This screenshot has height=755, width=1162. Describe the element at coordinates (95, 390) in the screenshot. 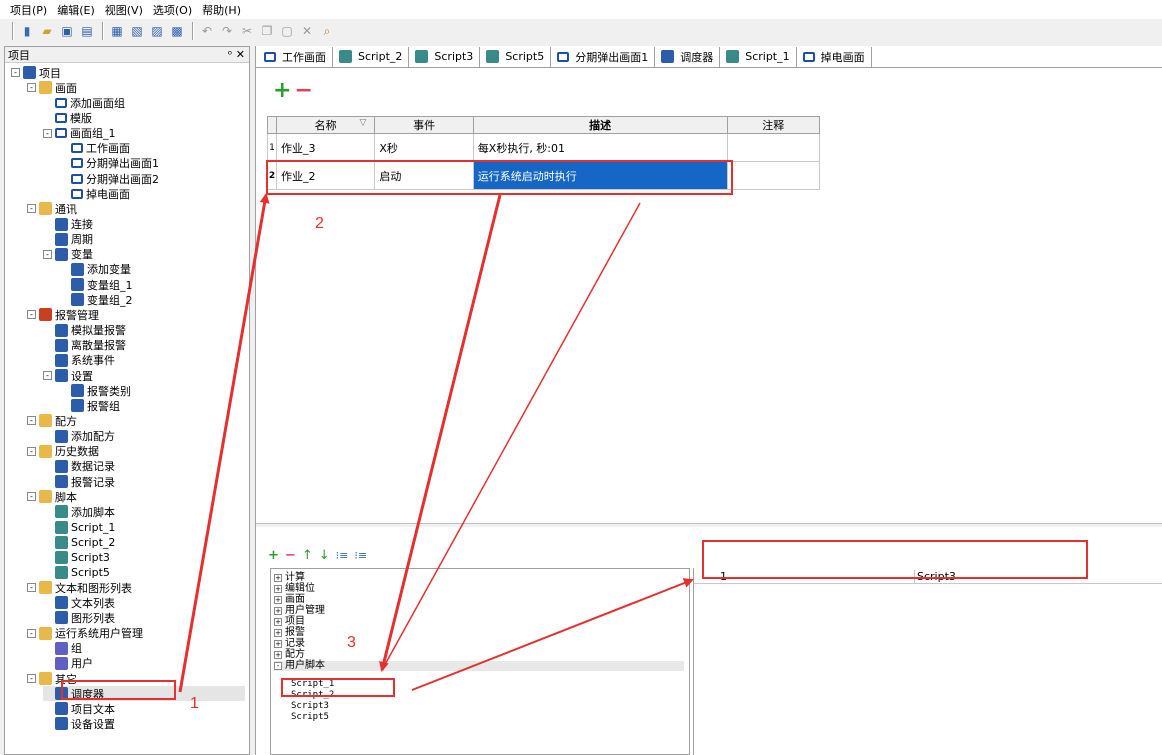

I see `tree-item: 报警类别` at that location.